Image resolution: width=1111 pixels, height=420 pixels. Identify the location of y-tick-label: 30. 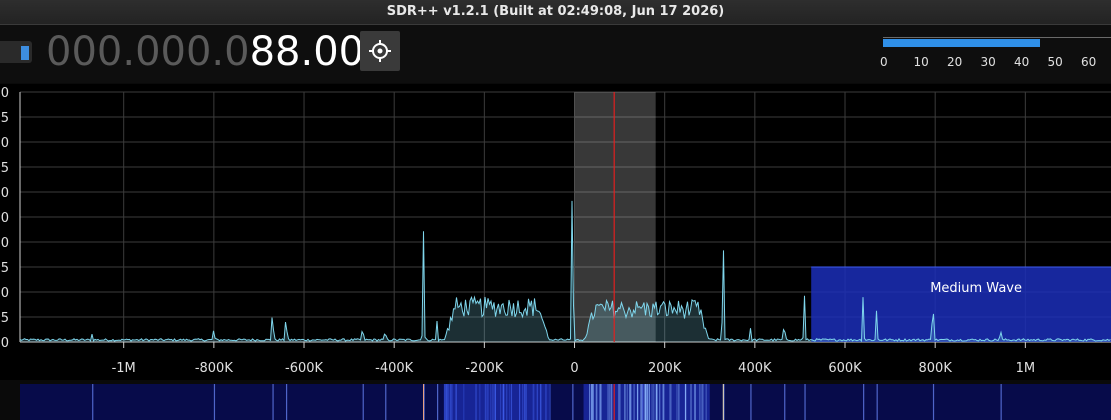
(4, 218).